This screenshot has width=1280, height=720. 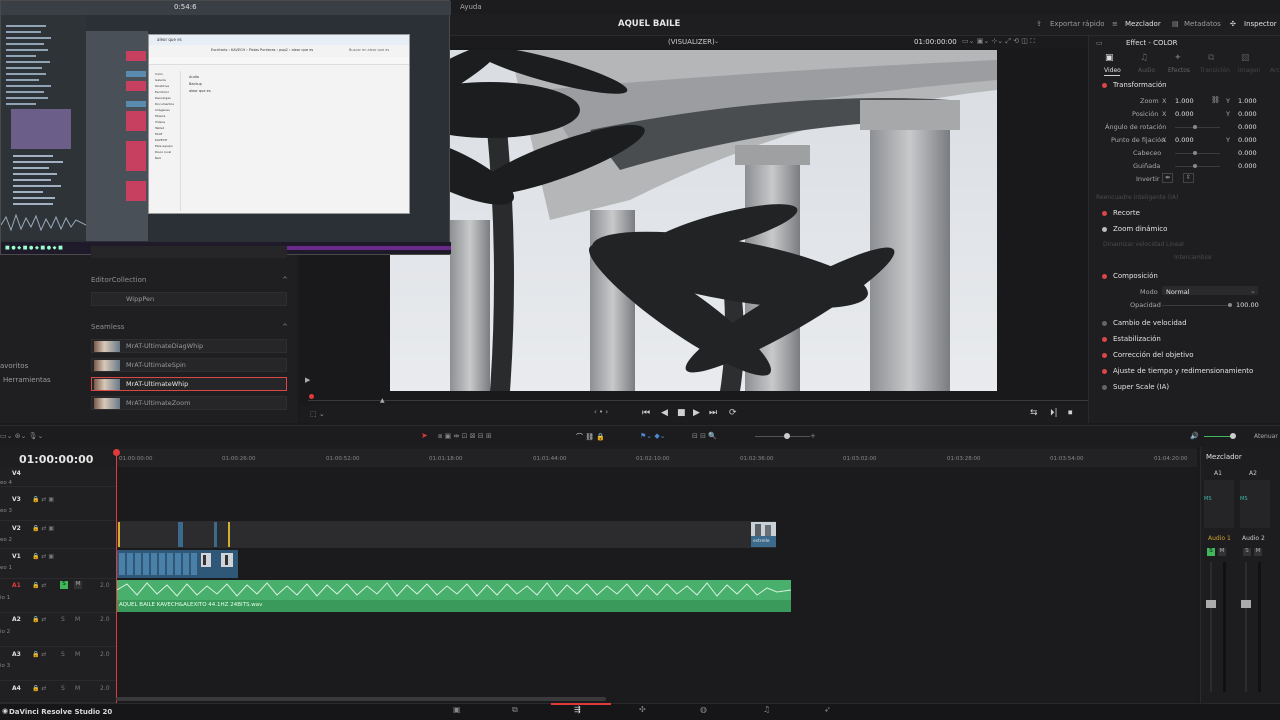 What do you see at coordinates (713, 413) in the screenshot?
I see `go-to-end-icon: ⏭` at bounding box center [713, 413].